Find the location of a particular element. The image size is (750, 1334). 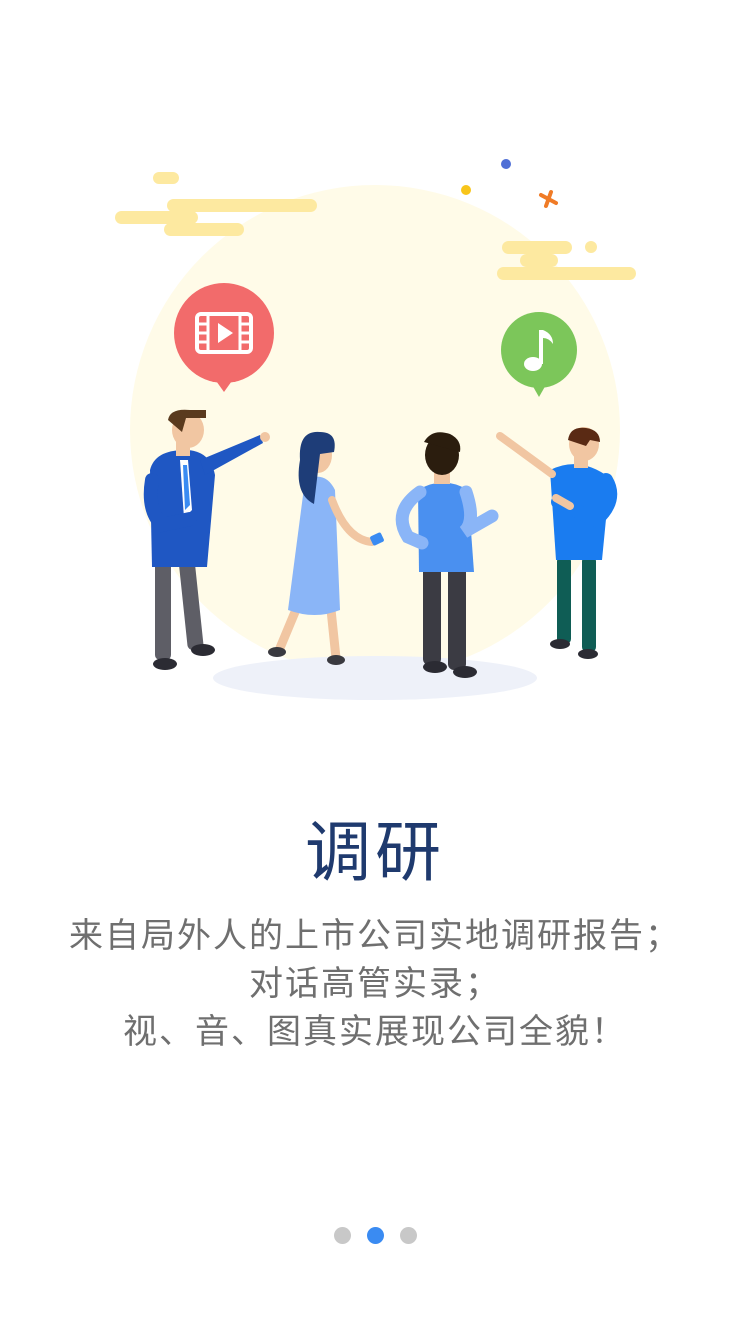

page-indicator is located at coordinates (375, 1236).